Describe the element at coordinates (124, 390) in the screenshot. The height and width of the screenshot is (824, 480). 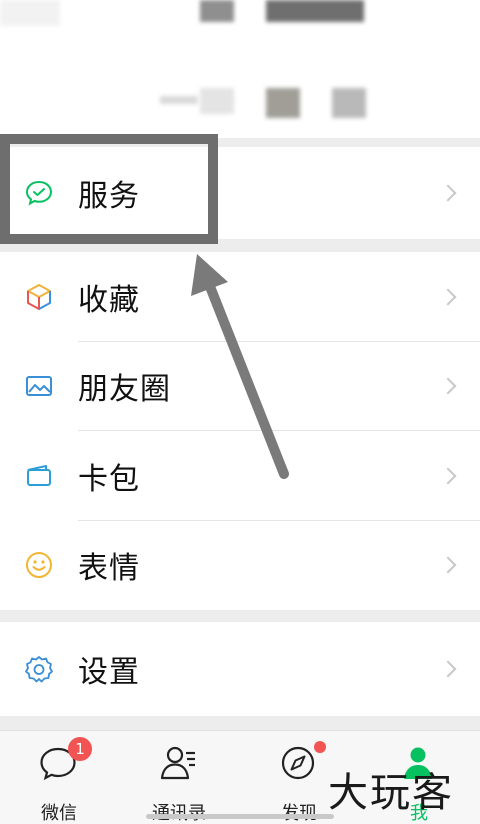
I see `menu-label-moments: 朋友圈` at that location.